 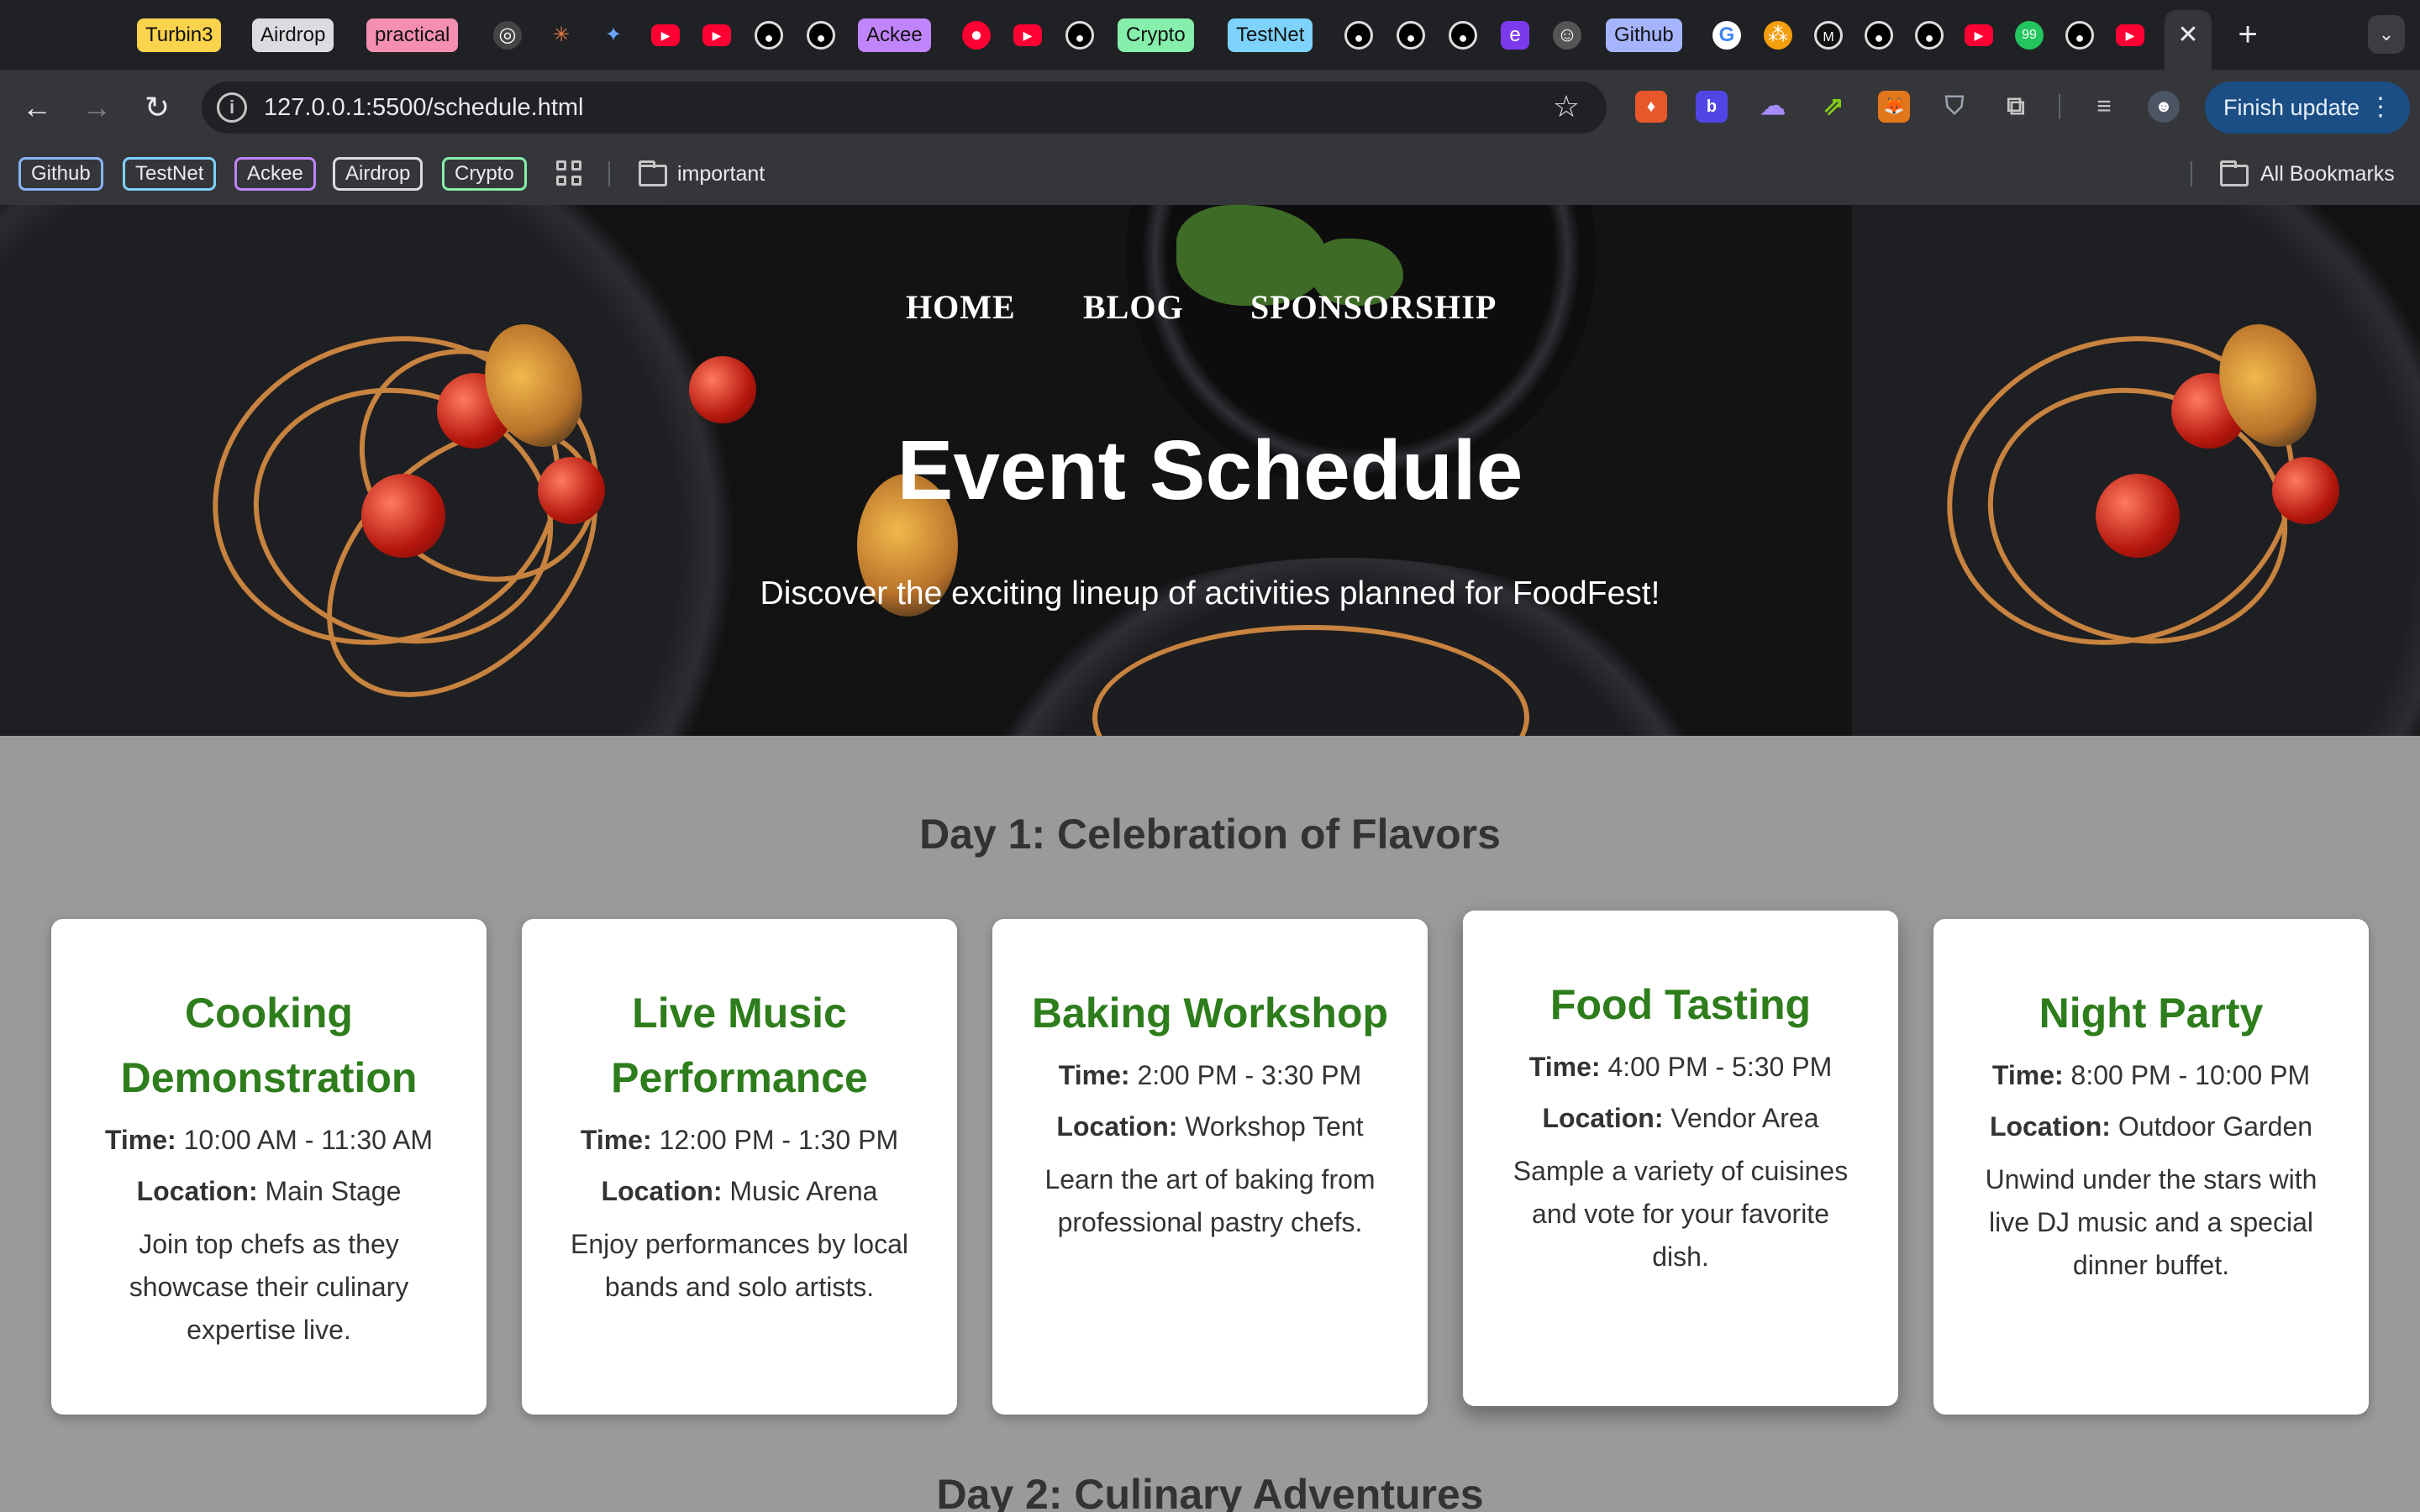 What do you see at coordinates (1515, 35) in the screenshot?
I see `extension-icon: e` at bounding box center [1515, 35].